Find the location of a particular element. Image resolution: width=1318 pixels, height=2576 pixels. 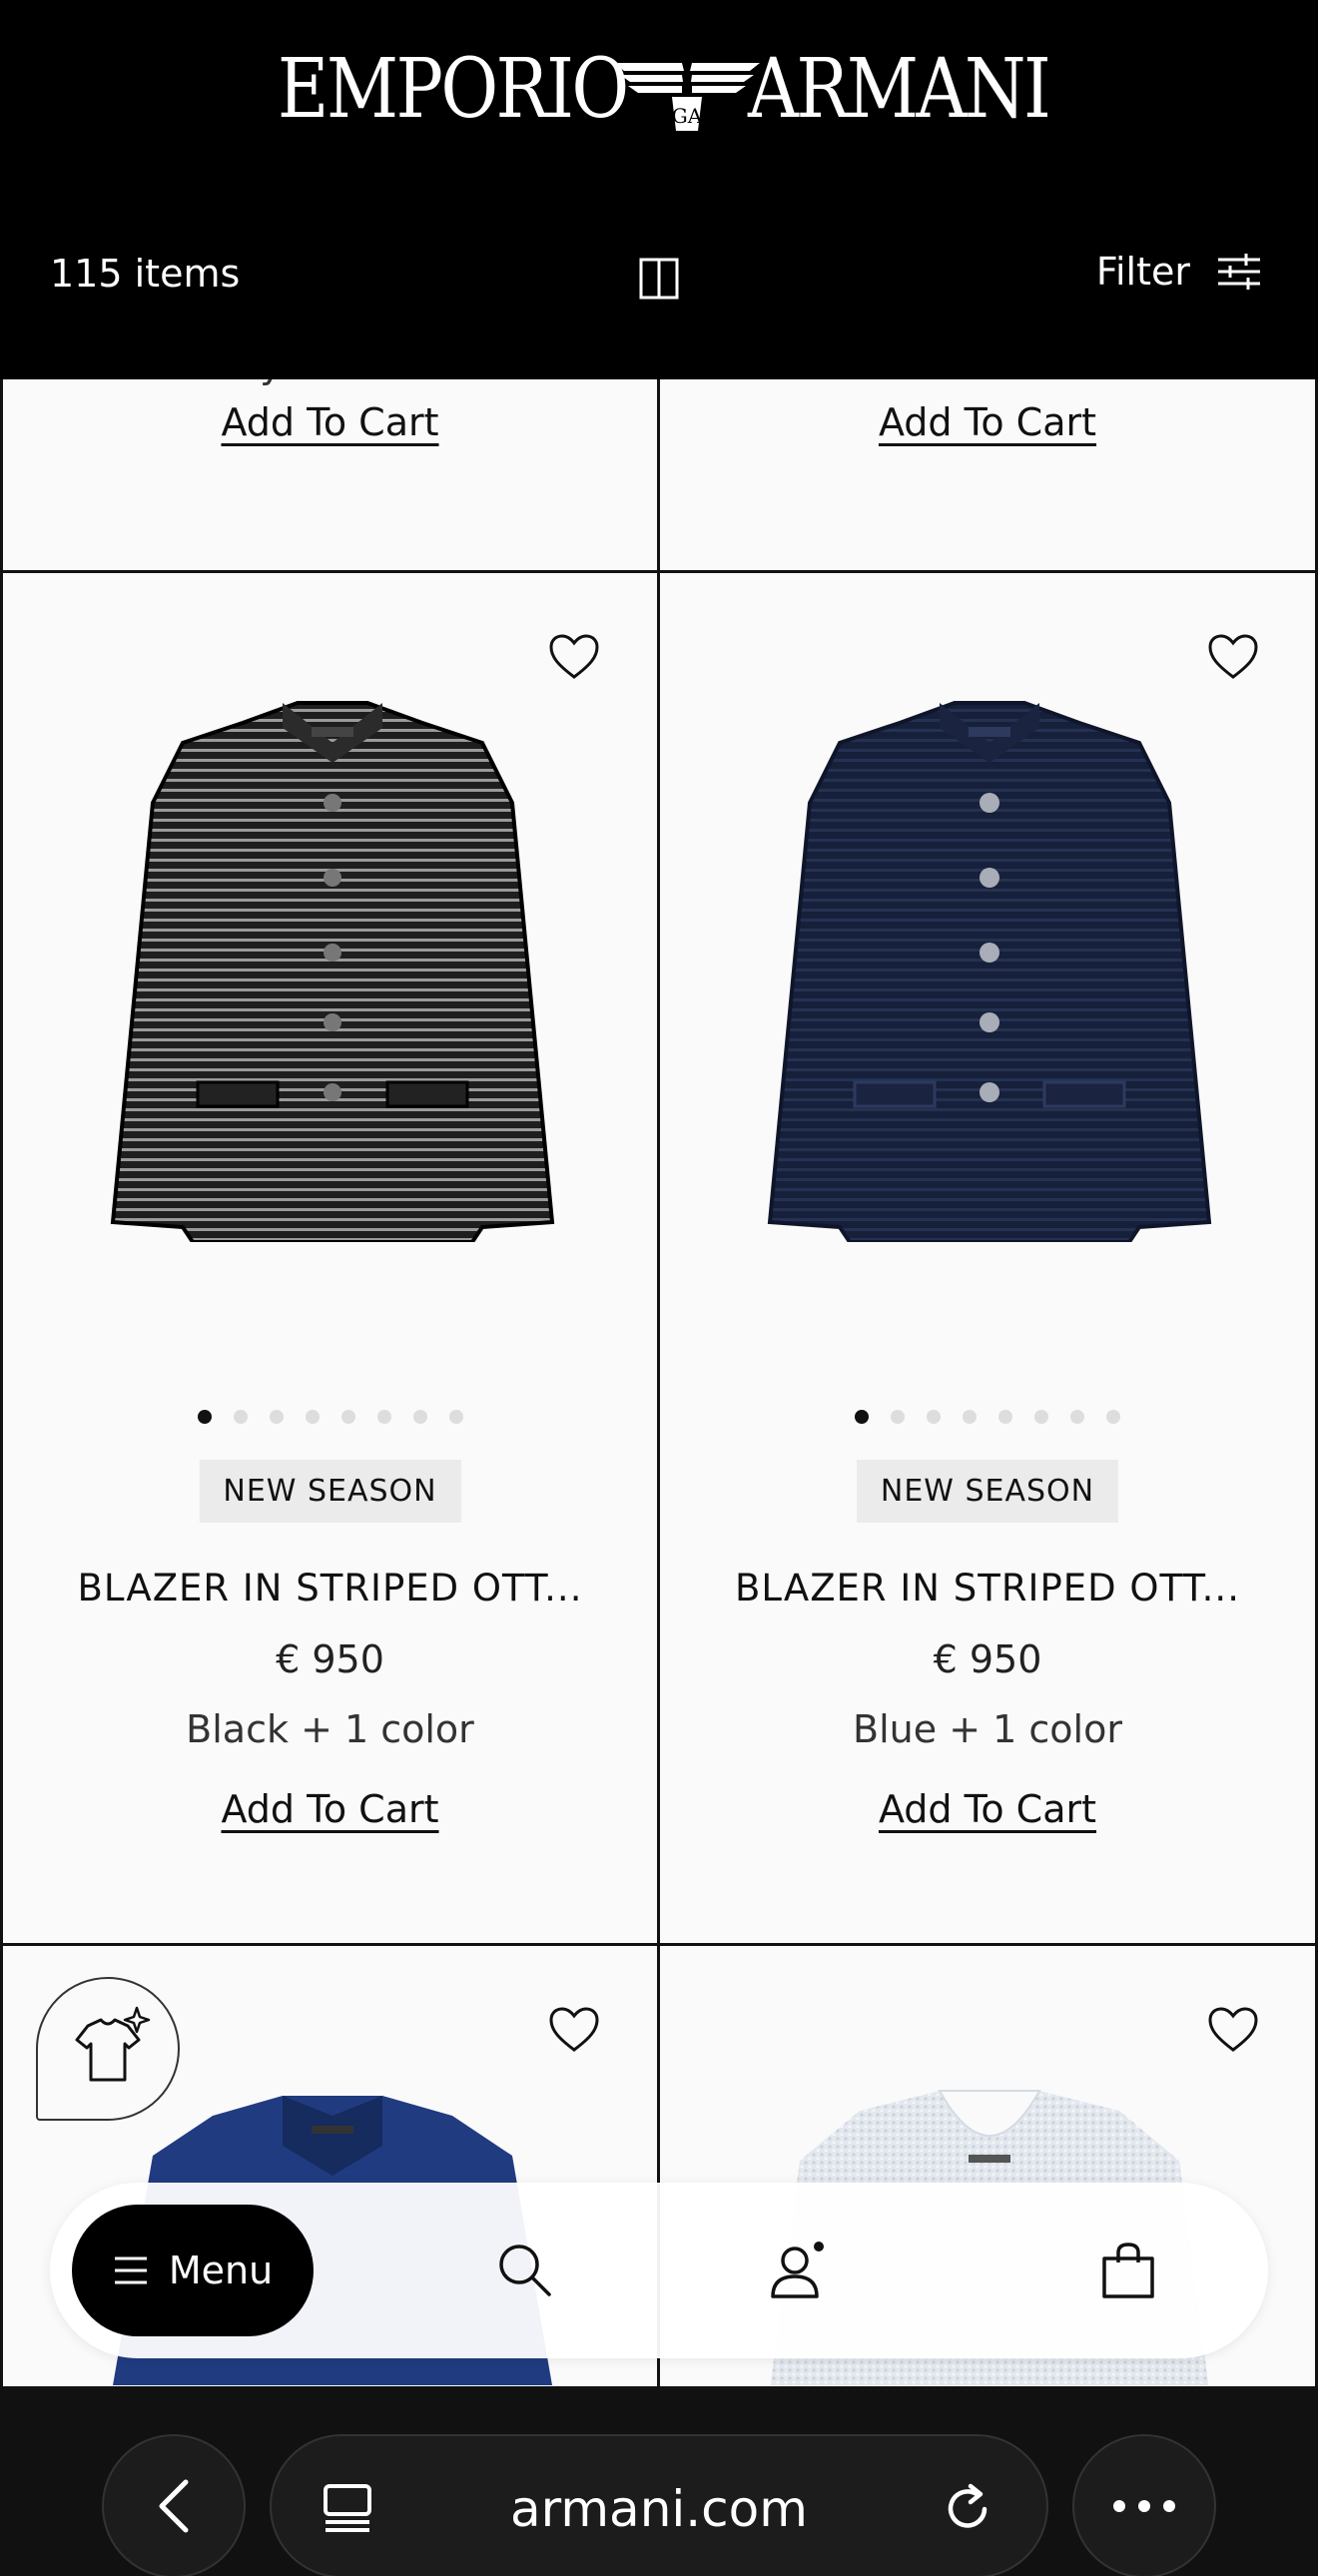

chevron-left-icon is located at coordinates (174, 2506).